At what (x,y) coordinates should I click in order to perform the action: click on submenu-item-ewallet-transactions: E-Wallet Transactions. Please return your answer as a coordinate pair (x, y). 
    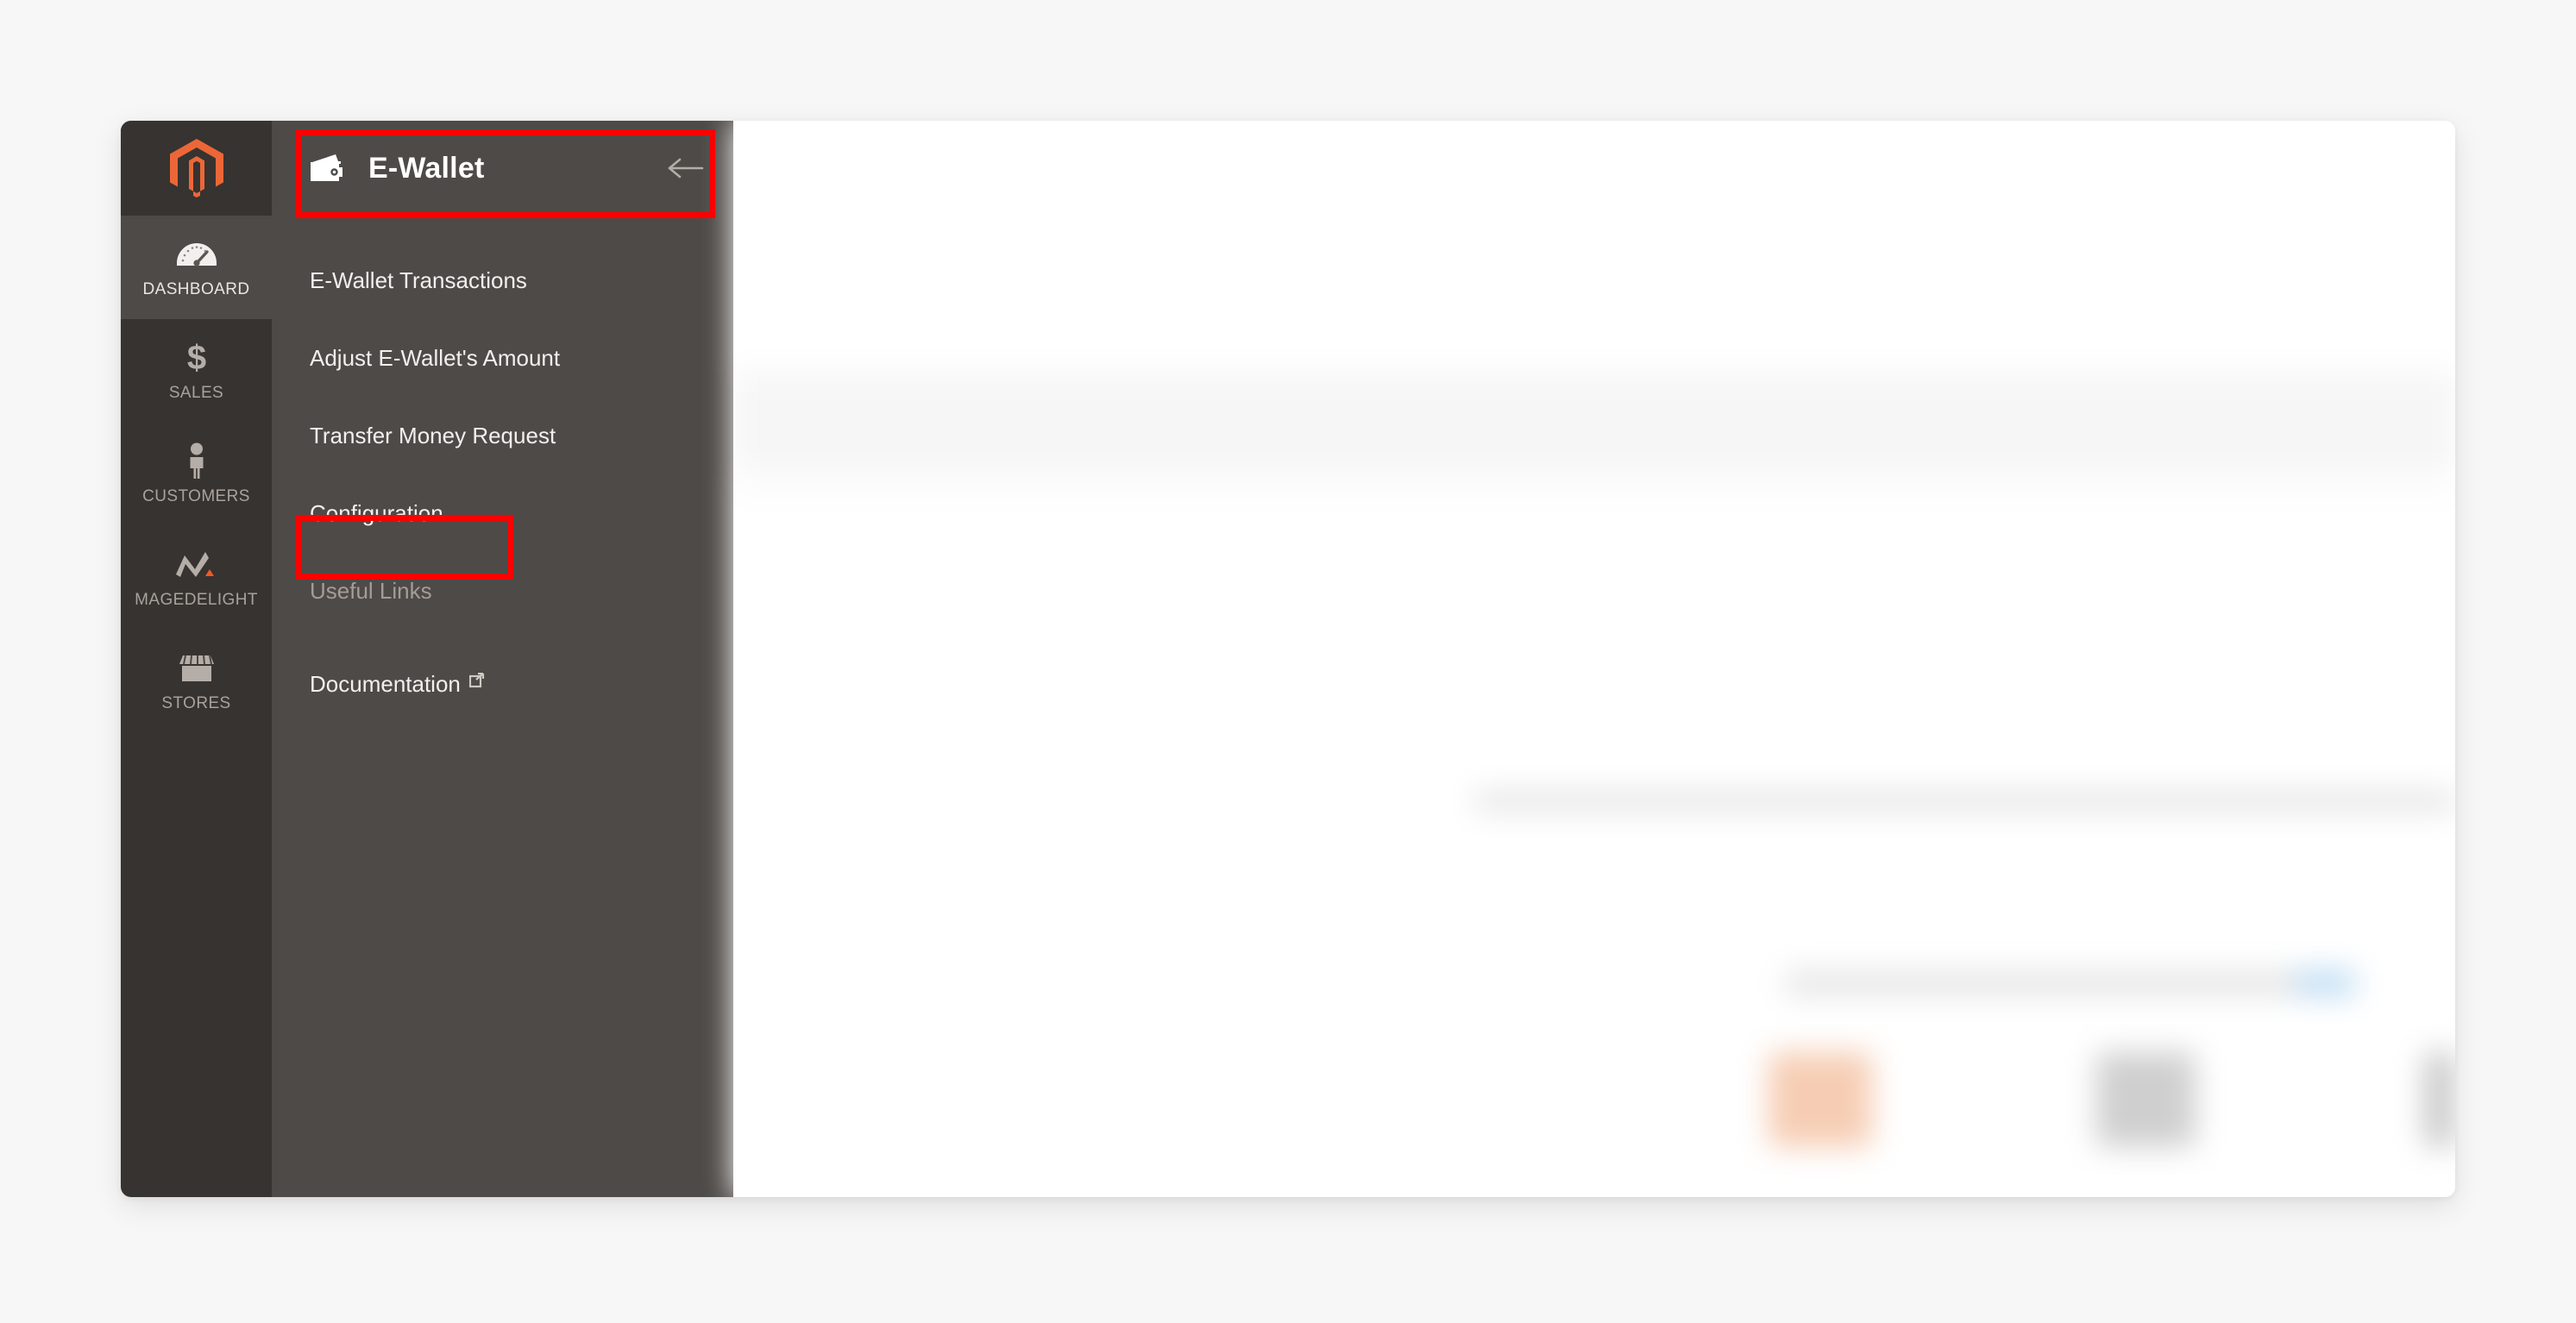
    Looking at the image, I should click on (502, 280).